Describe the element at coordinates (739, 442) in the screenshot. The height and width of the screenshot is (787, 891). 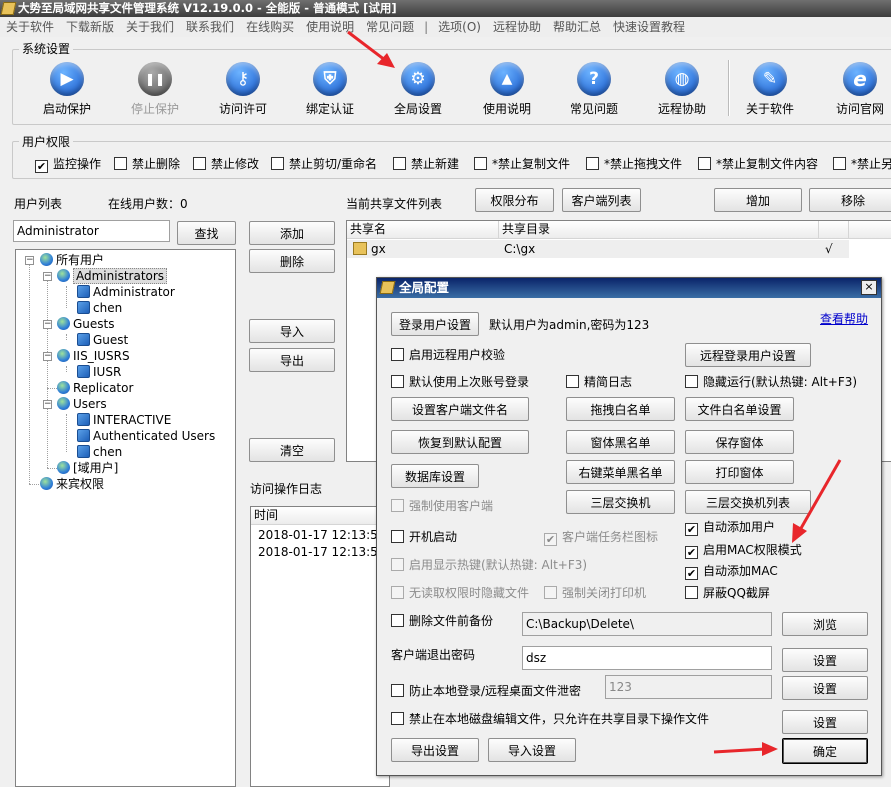
I see `save-window-button: 保存窗体` at that location.